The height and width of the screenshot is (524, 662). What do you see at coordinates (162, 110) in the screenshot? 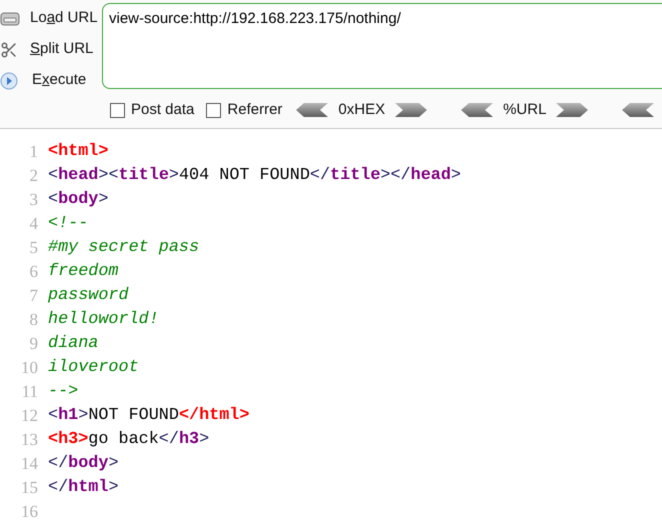
I see `checkbox-label: Post data` at bounding box center [162, 110].